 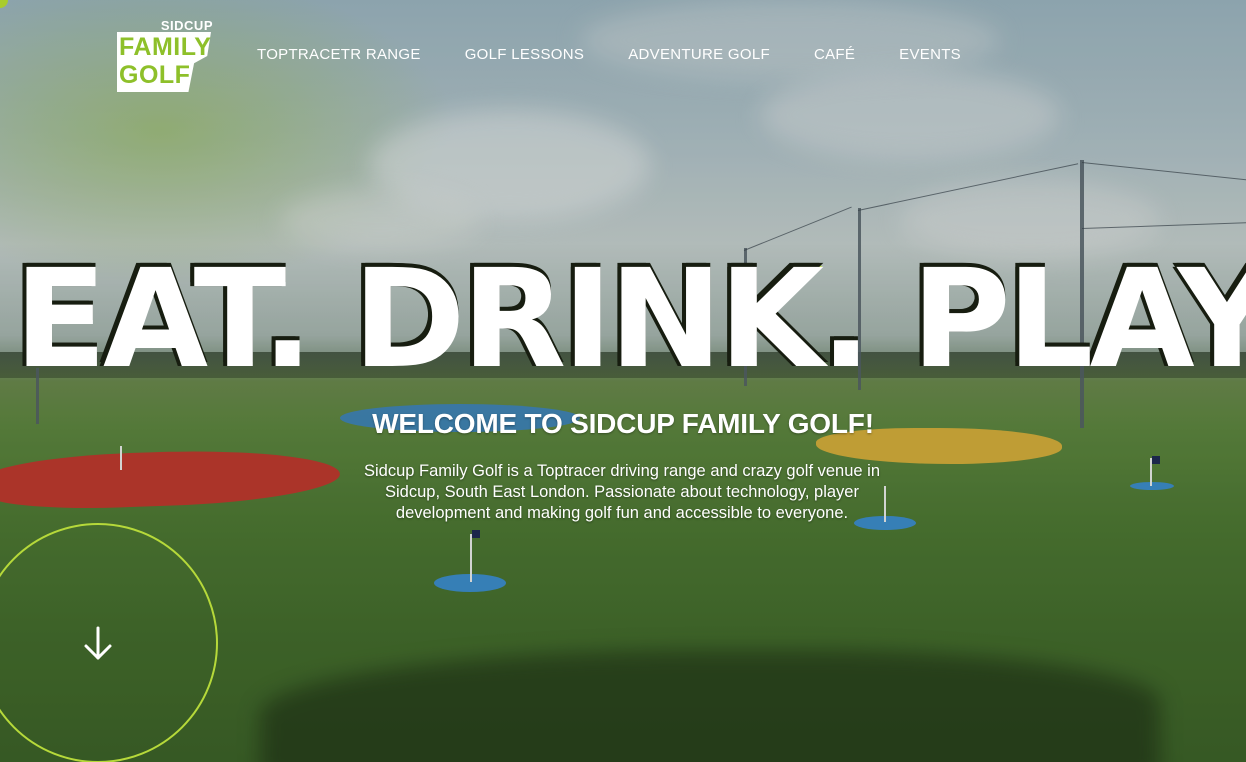 What do you see at coordinates (98, 644) in the screenshot?
I see `arrow-down-icon` at bounding box center [98, 644].